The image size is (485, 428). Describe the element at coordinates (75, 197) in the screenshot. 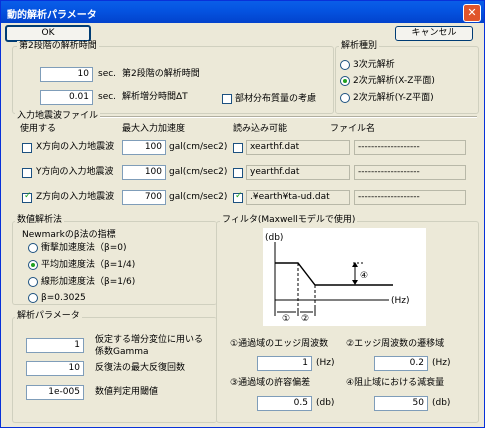

I see `z-wave-label: Z方向の入力地震波` at that location.